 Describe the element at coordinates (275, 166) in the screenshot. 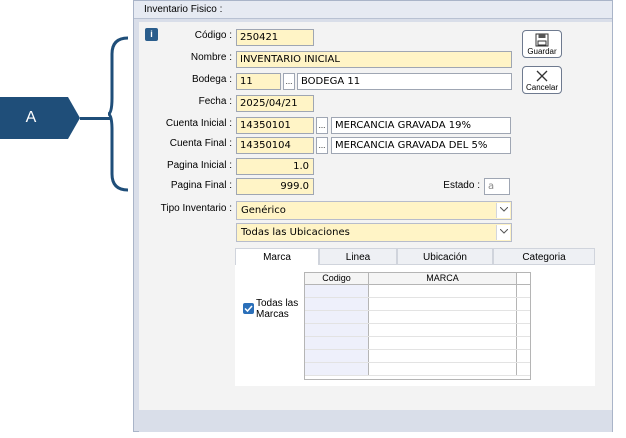

I see `pagina-inicial-field: 1.0` at that location.